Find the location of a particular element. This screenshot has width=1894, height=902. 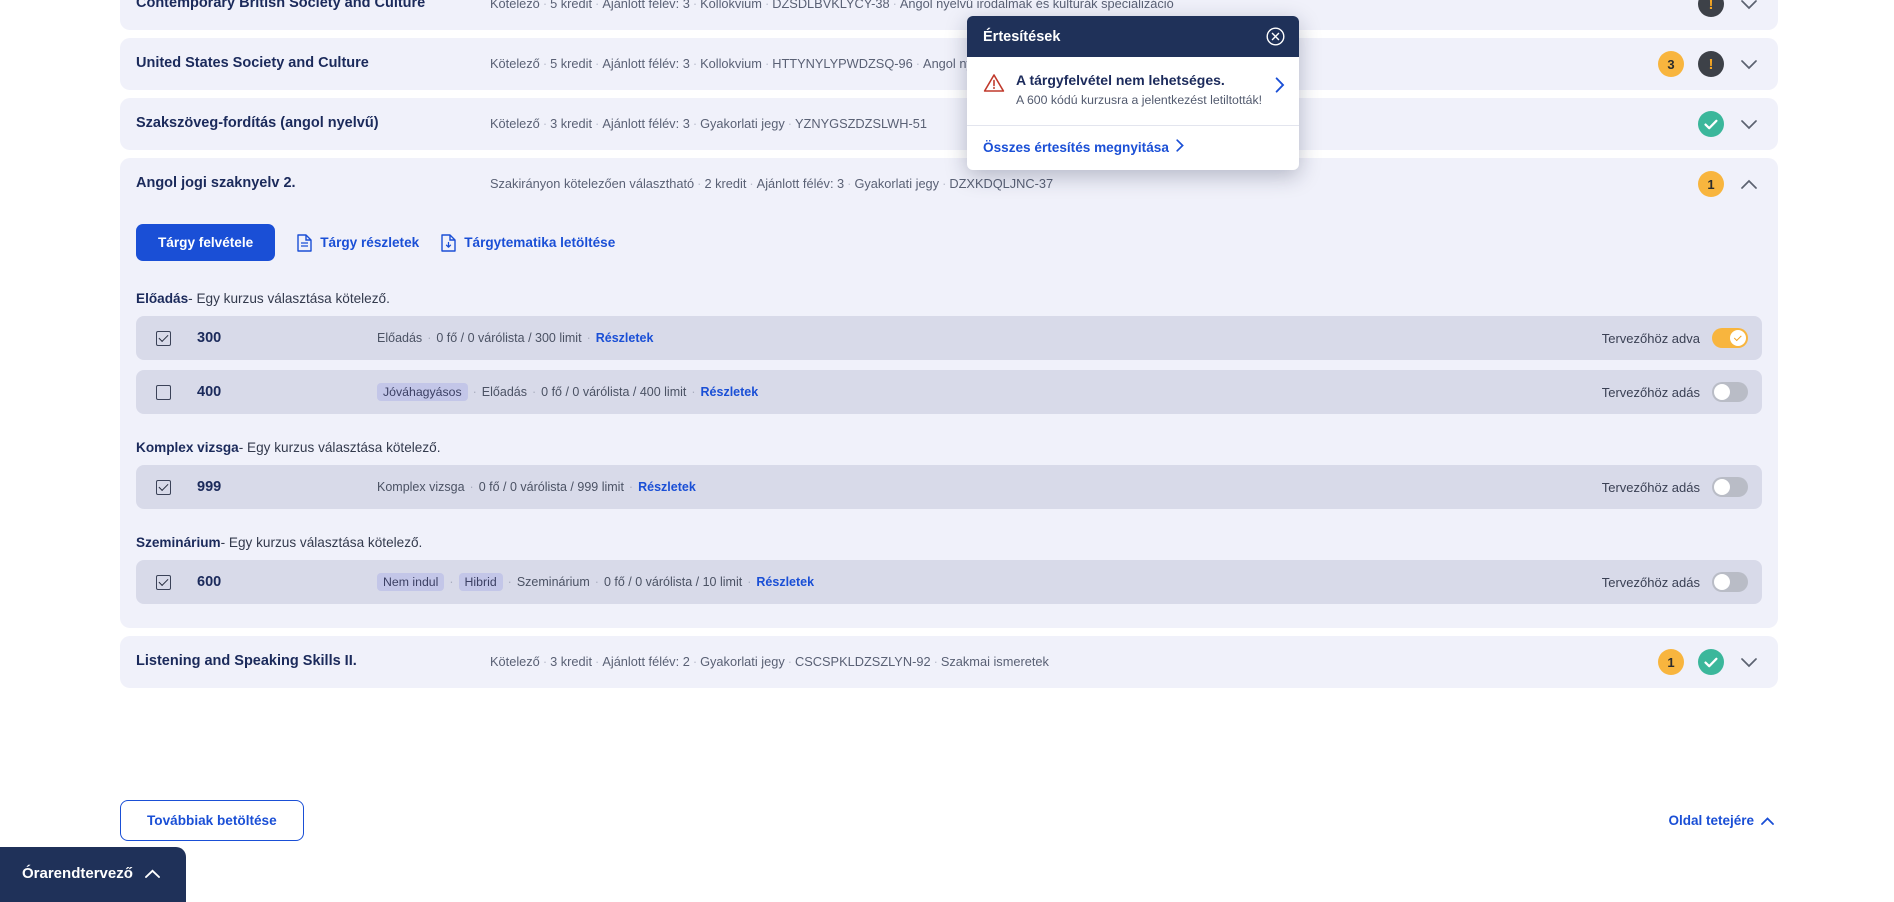

load-more-button: Továbbiak betöltése is located at coordinates (212, 820).